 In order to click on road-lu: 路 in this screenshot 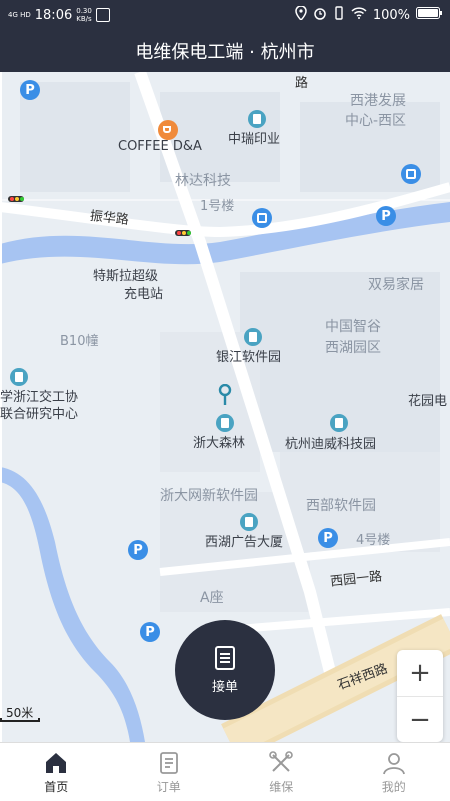, I will do `click(301, 81)`.